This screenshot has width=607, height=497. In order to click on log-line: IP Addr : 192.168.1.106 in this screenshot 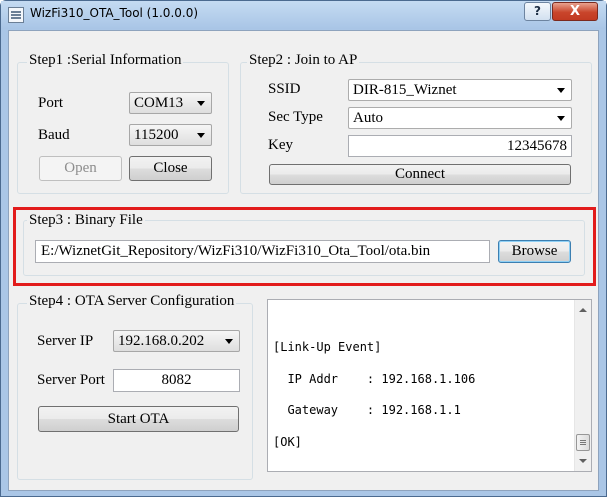, I will do `click(374, 379)`.